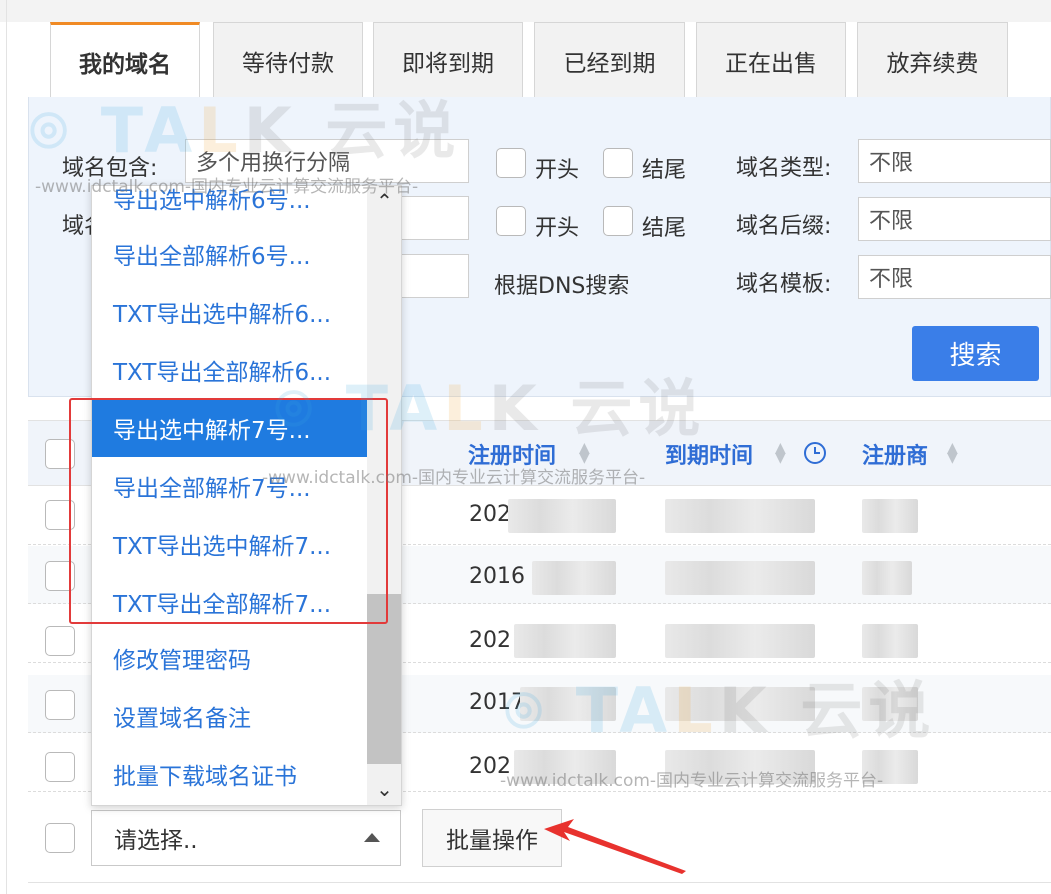 The height and width of the screenshot is (894, 1051). Describe the element at coordinates (709, 454) in the screenshot. I see `column-header-expiration-time: 到期时间` at that location.